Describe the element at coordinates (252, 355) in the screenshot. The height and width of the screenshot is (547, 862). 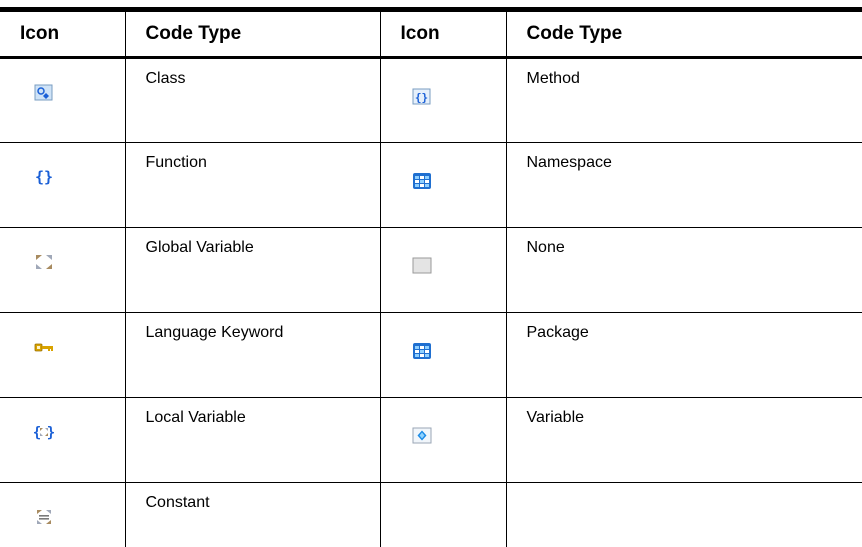
I see `code-type-label: Language Keyword` at that location.